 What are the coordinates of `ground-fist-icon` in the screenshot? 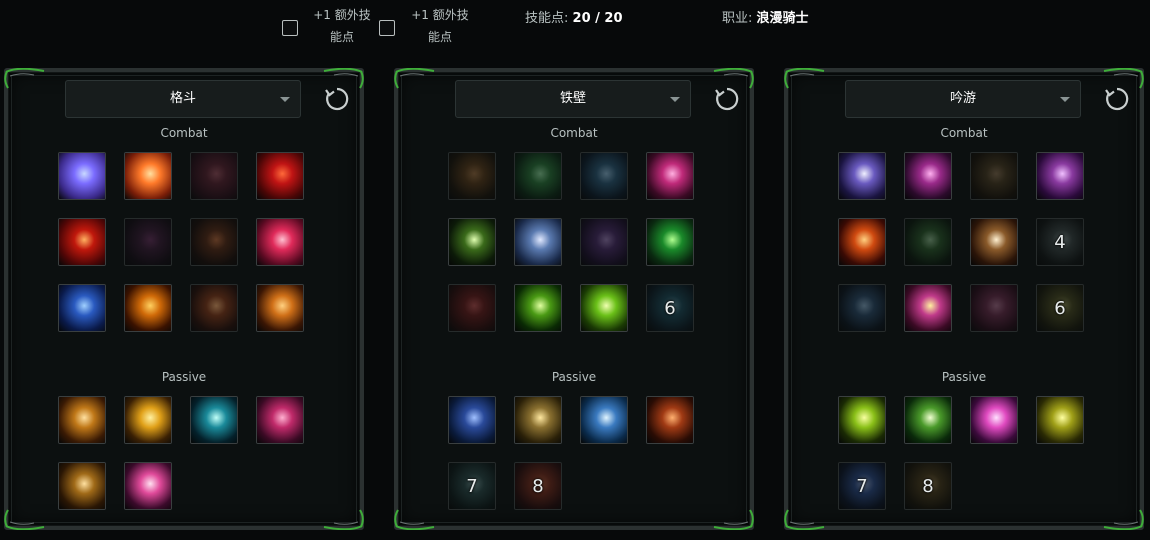 It's located at (538, 176).